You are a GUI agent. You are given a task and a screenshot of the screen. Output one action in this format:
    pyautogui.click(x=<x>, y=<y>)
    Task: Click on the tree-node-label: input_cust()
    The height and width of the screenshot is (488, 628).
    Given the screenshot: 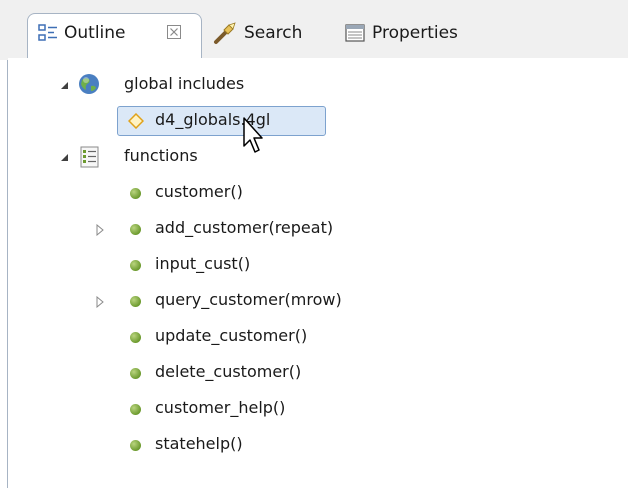 What is the action you would take?
    pyautogui.click(x=203, y=263)
    